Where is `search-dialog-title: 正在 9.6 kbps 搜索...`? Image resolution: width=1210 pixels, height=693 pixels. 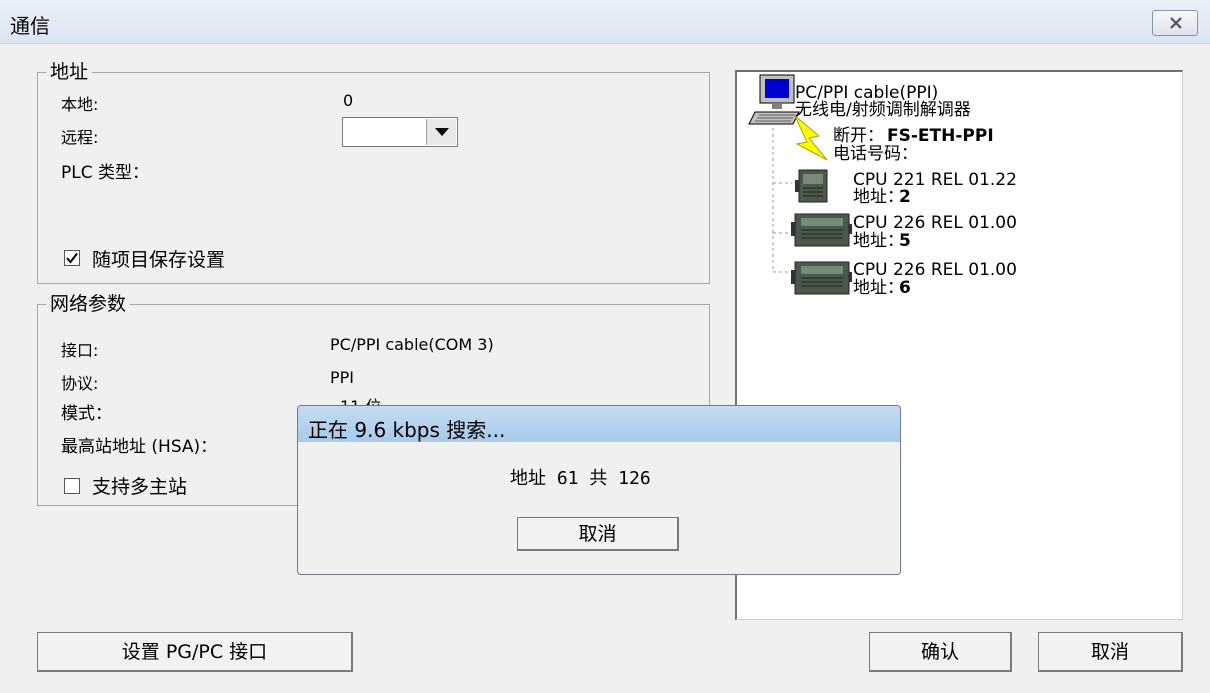 search-dialog-title: 正在 9.6 kbps 搜索... is located at coordinates (407, 430).